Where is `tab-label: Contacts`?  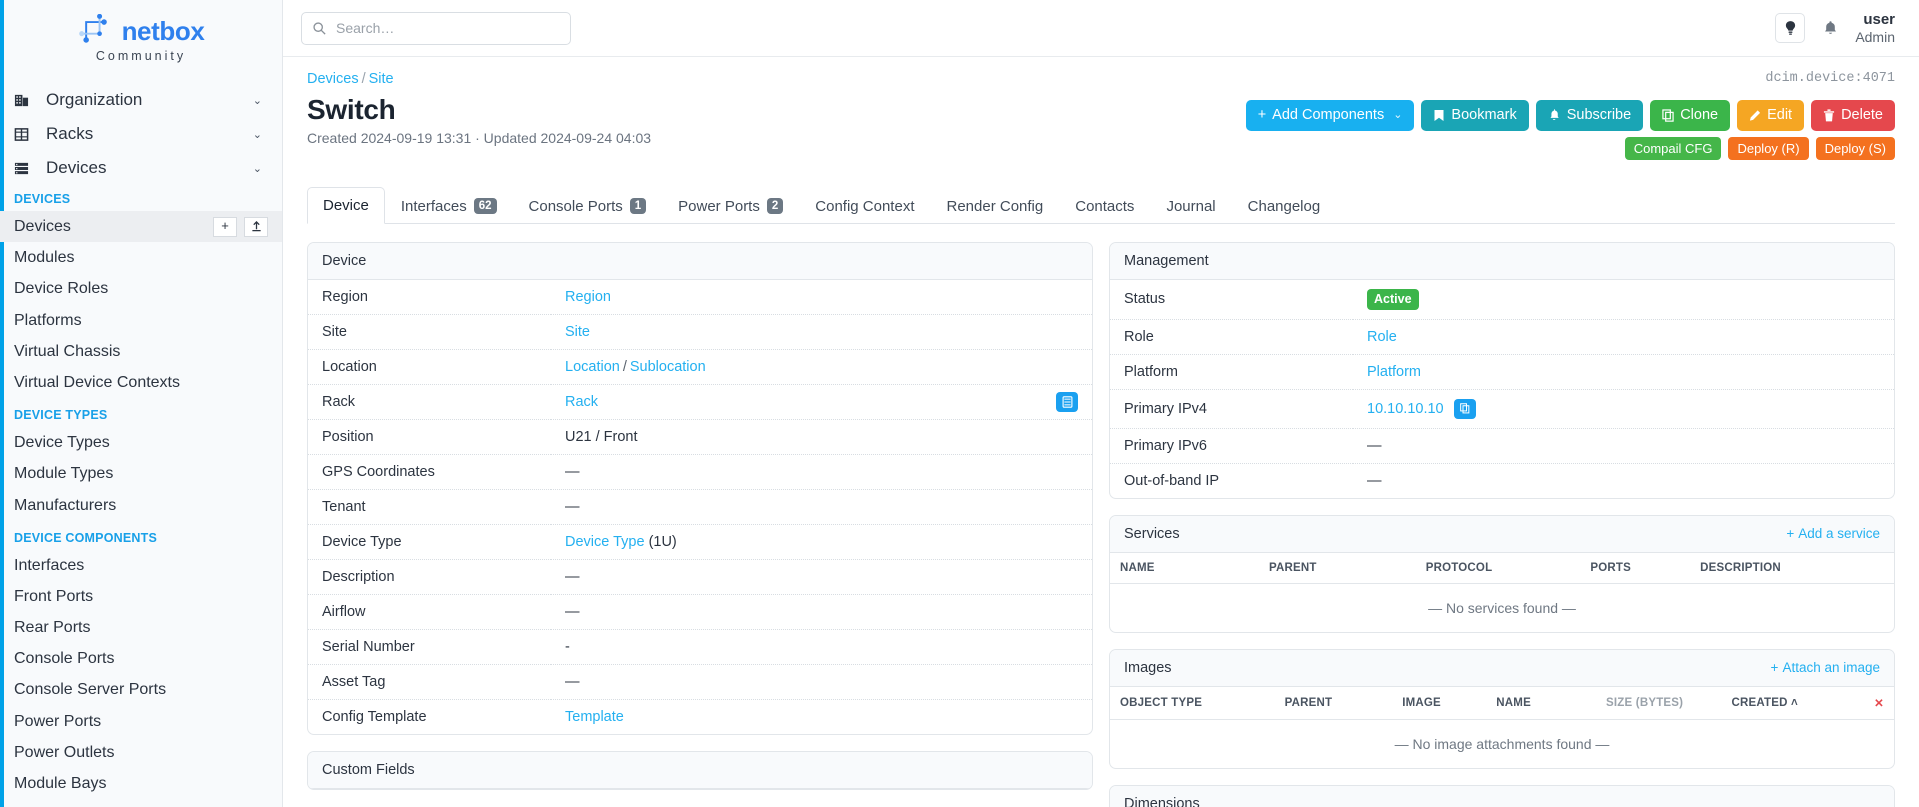 tab-label: Contacts is located at coordinates (1105, 206).